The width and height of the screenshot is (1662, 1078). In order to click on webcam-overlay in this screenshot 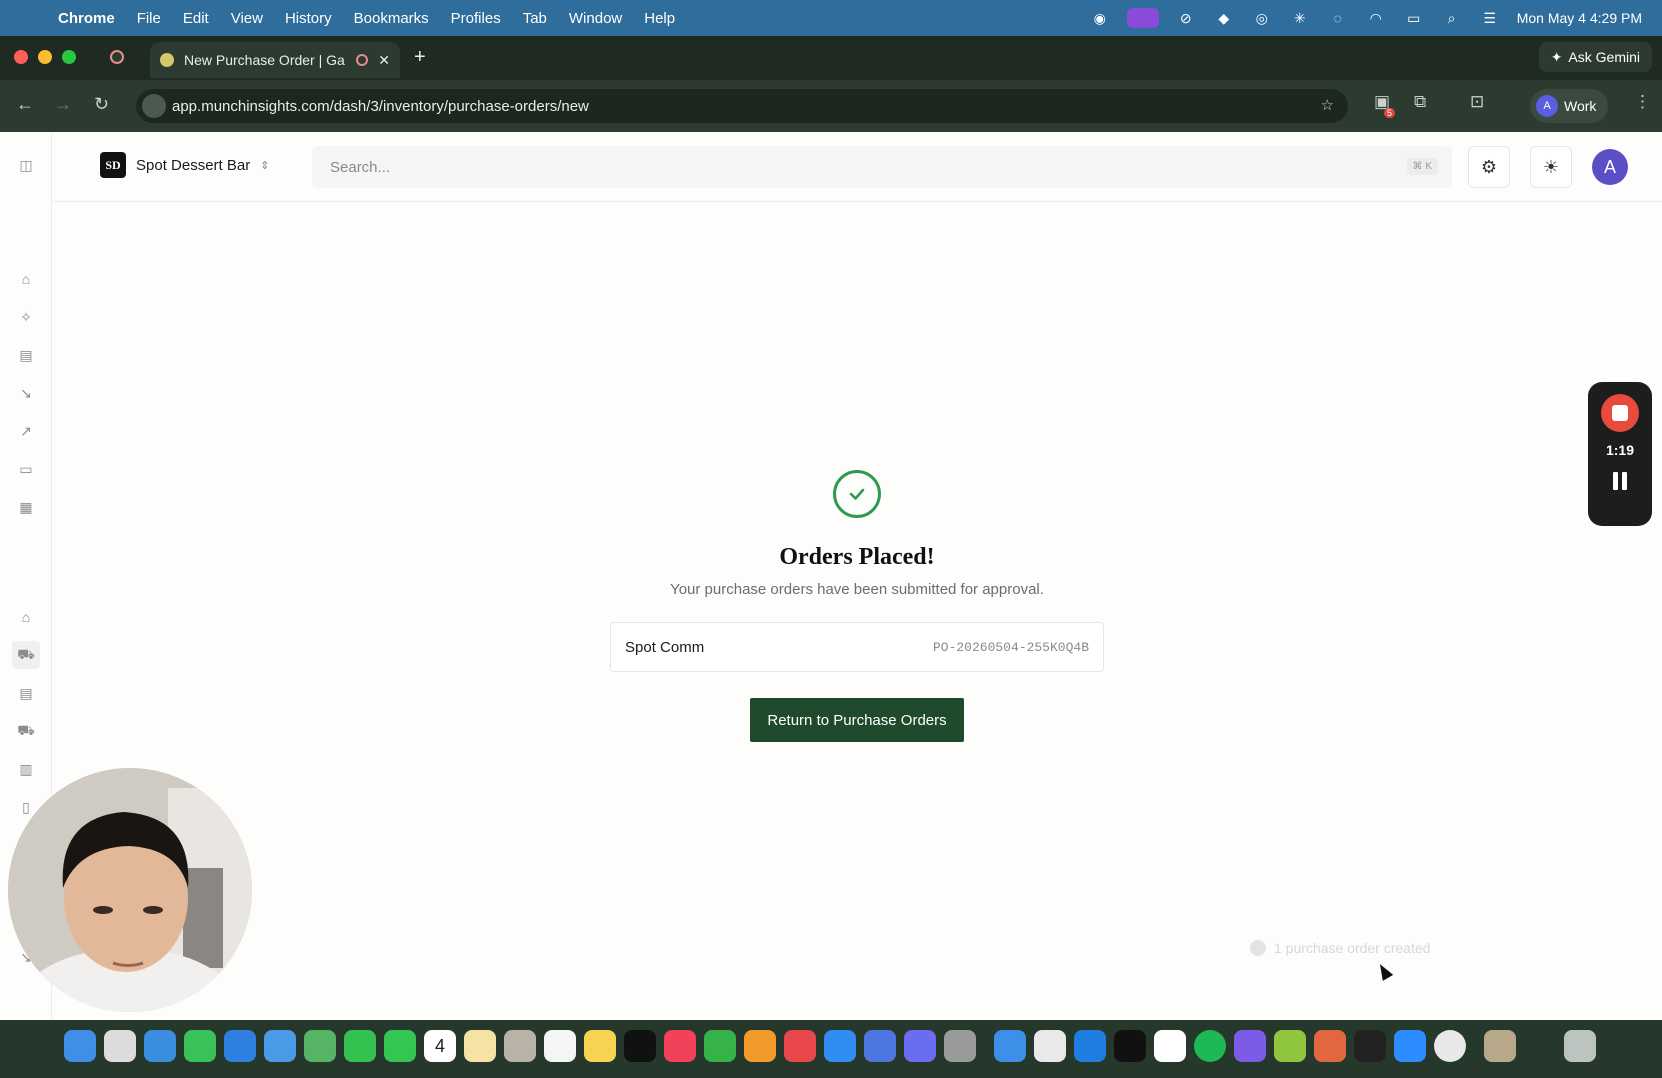, I will do `click(130, 890)`.